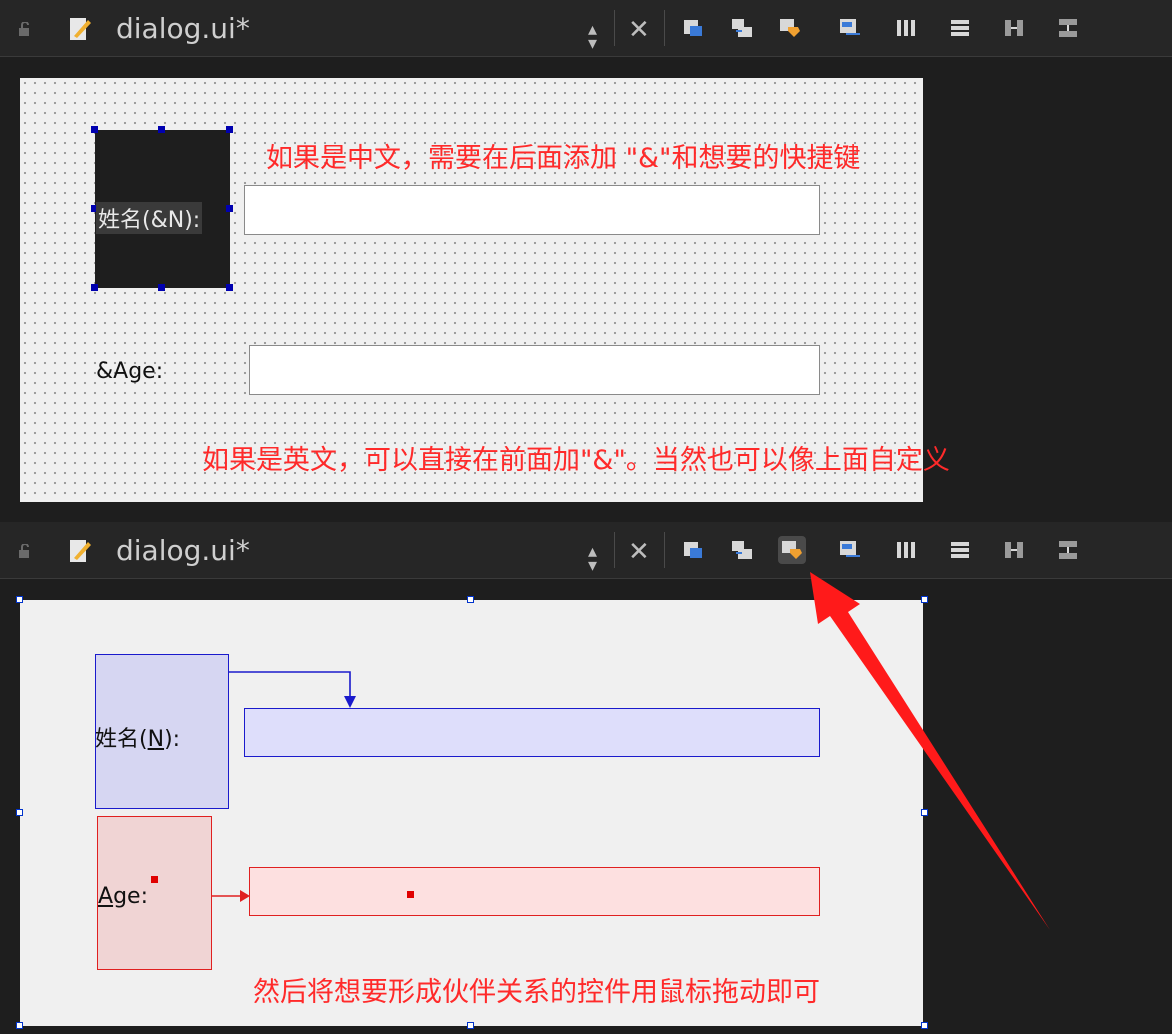 The height and width of the screenshot is (1034, 1172). Describe the element at coordinates (576, 460) in the screenshot. I see `note-english-shortcut: 如果是英文，可以直接在前面加"&"。当然也可以像上面自定义` at that location.